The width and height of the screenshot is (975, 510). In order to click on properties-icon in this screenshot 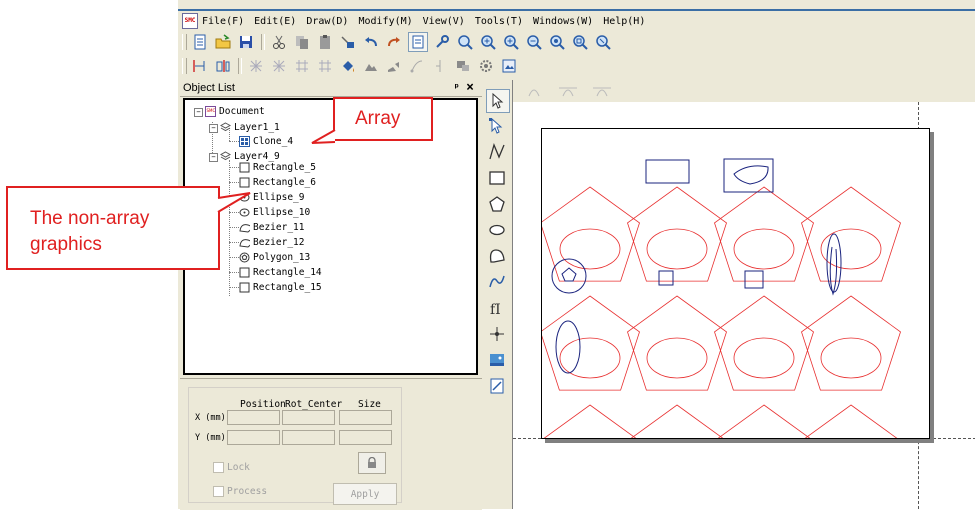, I will do `click(442, 42)`.